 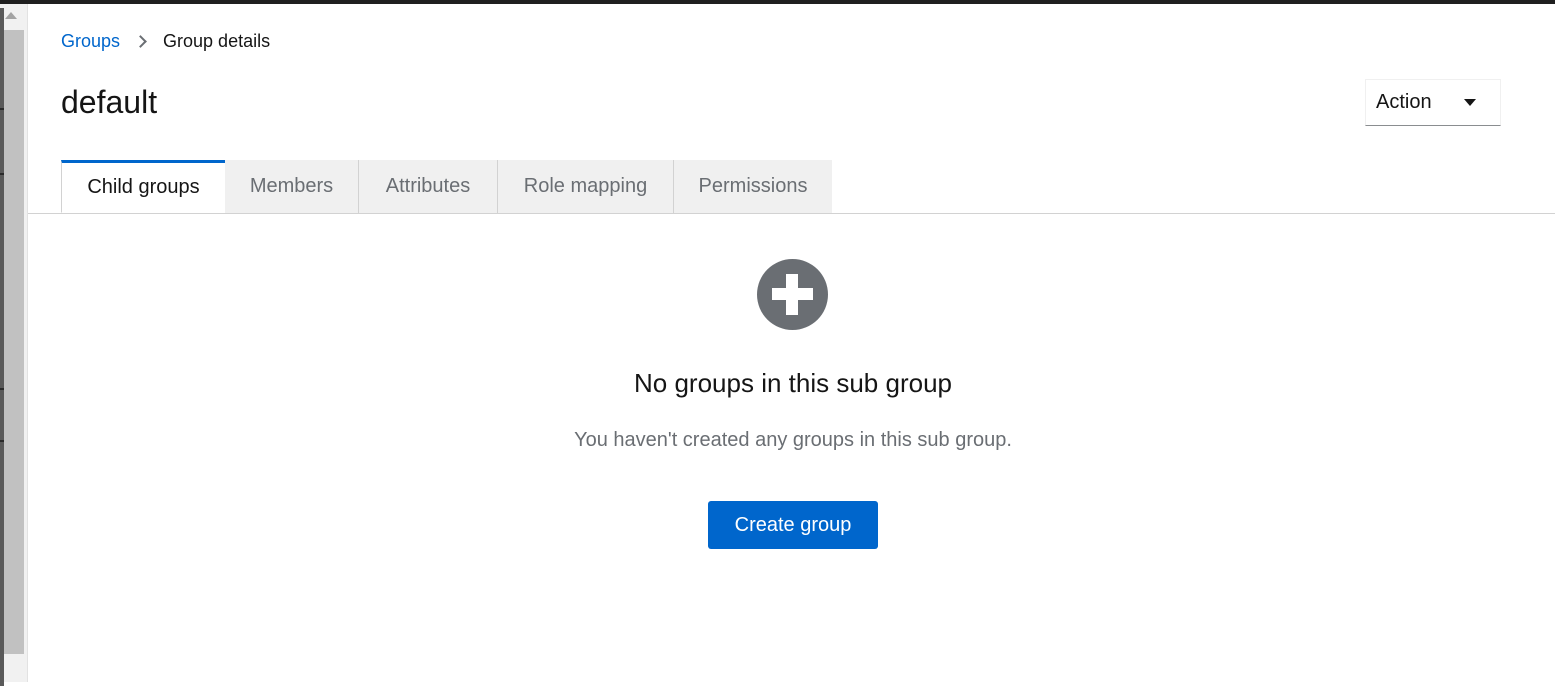 What do you see at coordinates (217, 40) in the screenshot?
I see `breadcrumb-current: Group details` at bounding box center [217, 40].